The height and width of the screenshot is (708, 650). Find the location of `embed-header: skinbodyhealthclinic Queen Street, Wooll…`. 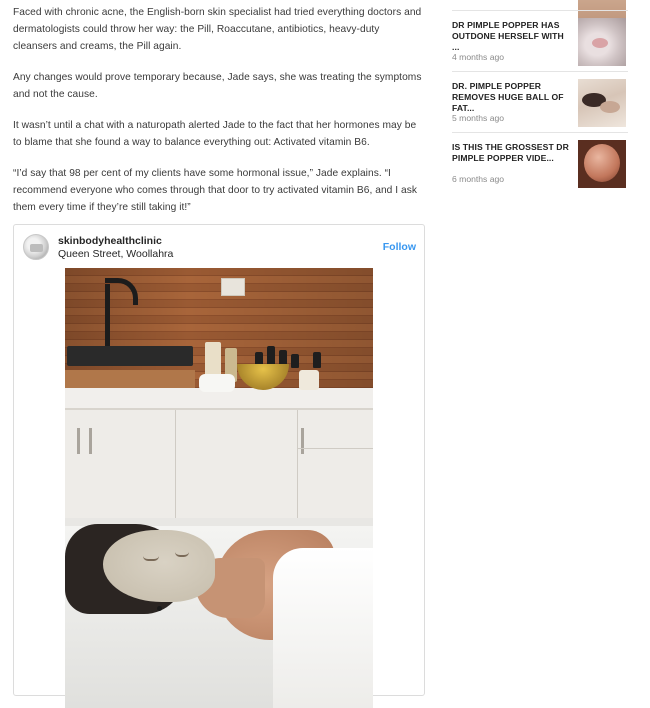

embed-header: skinbodyhealthclinic Queen Street, Wooll… is located at coordinates (219, 246).